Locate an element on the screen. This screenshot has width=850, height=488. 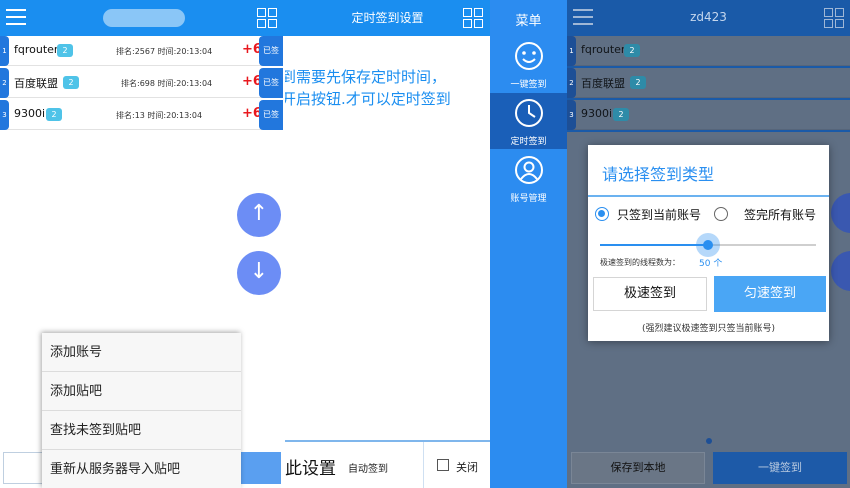
clock-icon is located at coordinates (529, 113).